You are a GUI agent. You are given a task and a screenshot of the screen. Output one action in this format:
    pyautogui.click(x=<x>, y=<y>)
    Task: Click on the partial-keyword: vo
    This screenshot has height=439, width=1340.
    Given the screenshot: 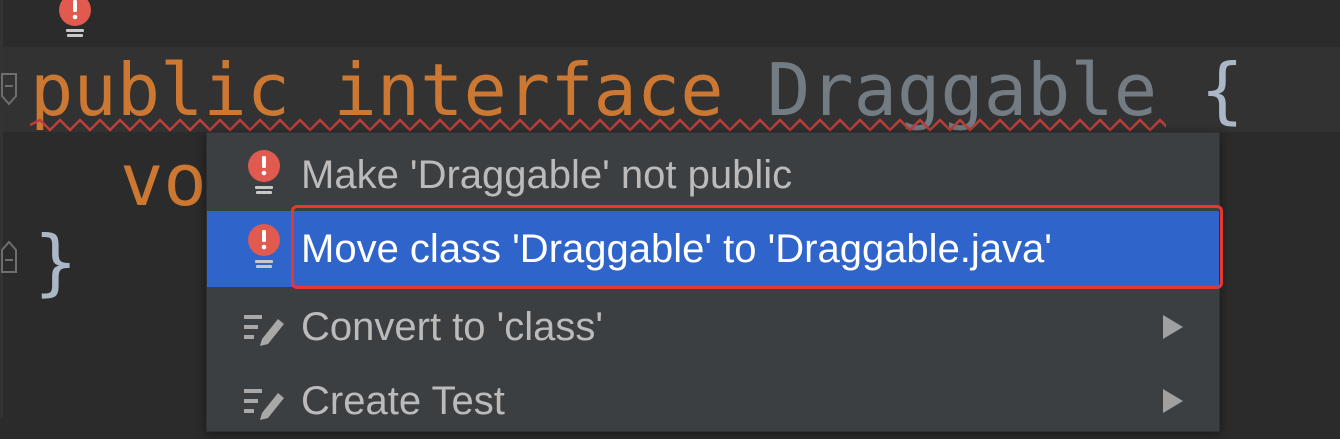 What is the action you would take?
    pyautogui.click(x=163, y=180)
    